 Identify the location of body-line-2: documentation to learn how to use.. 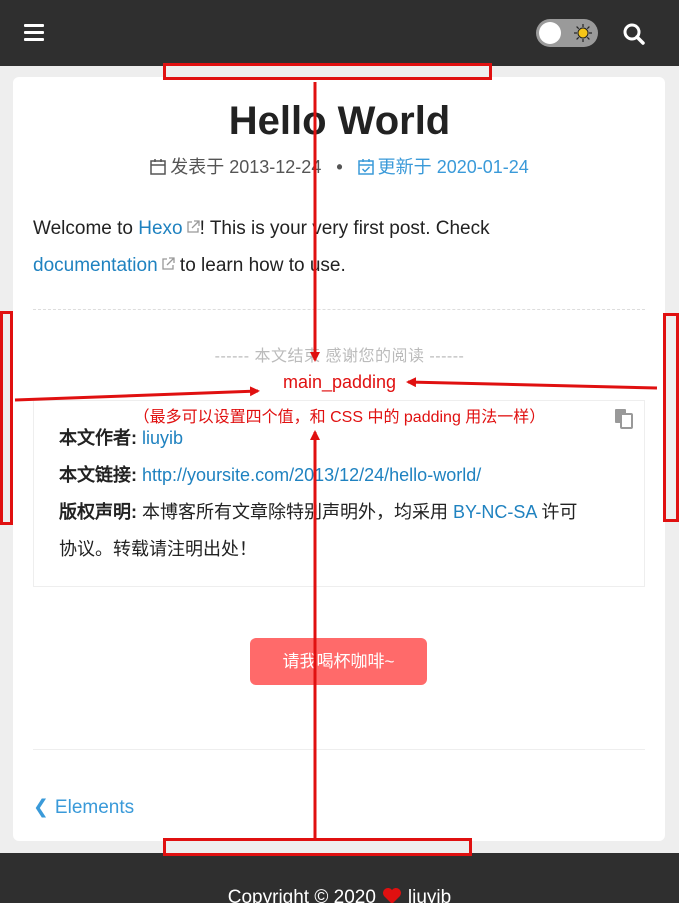
(333, 265).